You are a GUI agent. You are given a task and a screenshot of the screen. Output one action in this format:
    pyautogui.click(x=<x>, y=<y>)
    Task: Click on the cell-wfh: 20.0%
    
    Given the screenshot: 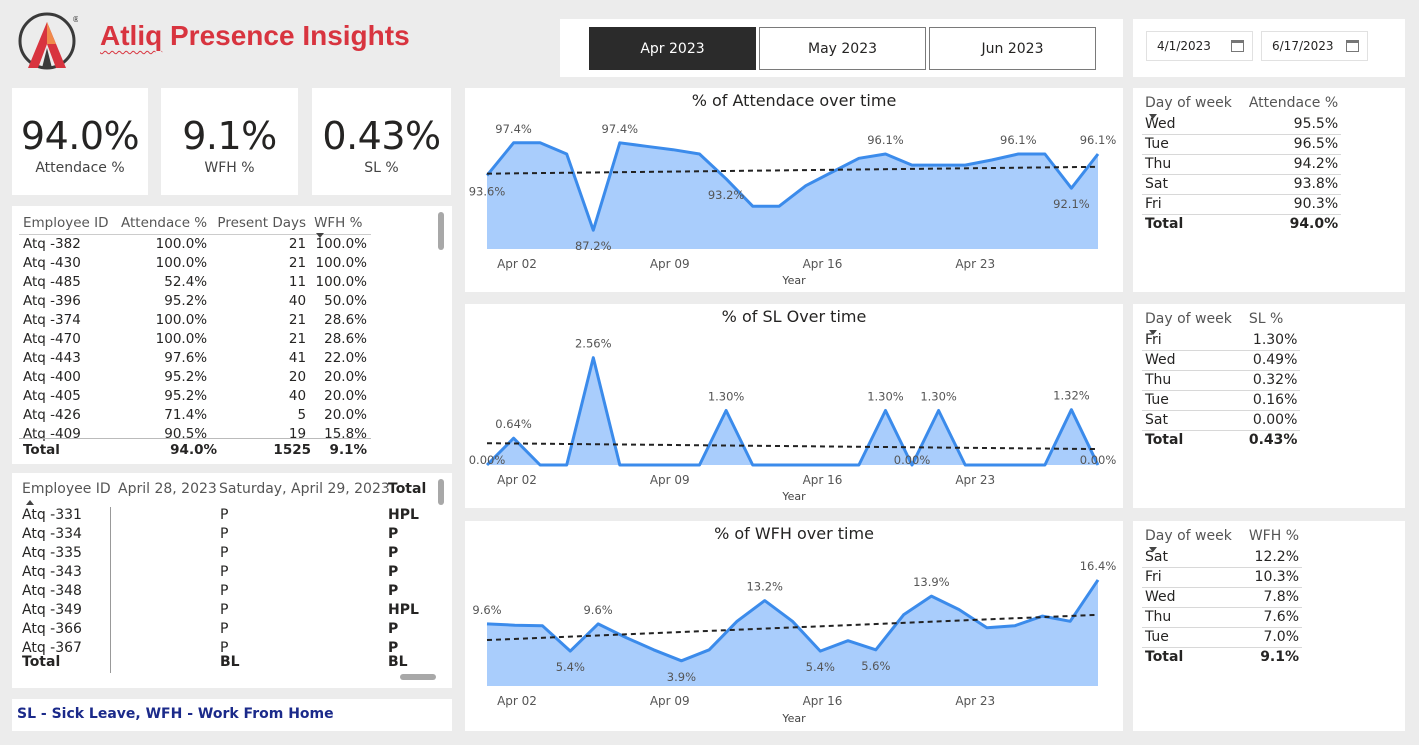 What is the action you would take?
    pyautogui.click(x=345, y=376)
    